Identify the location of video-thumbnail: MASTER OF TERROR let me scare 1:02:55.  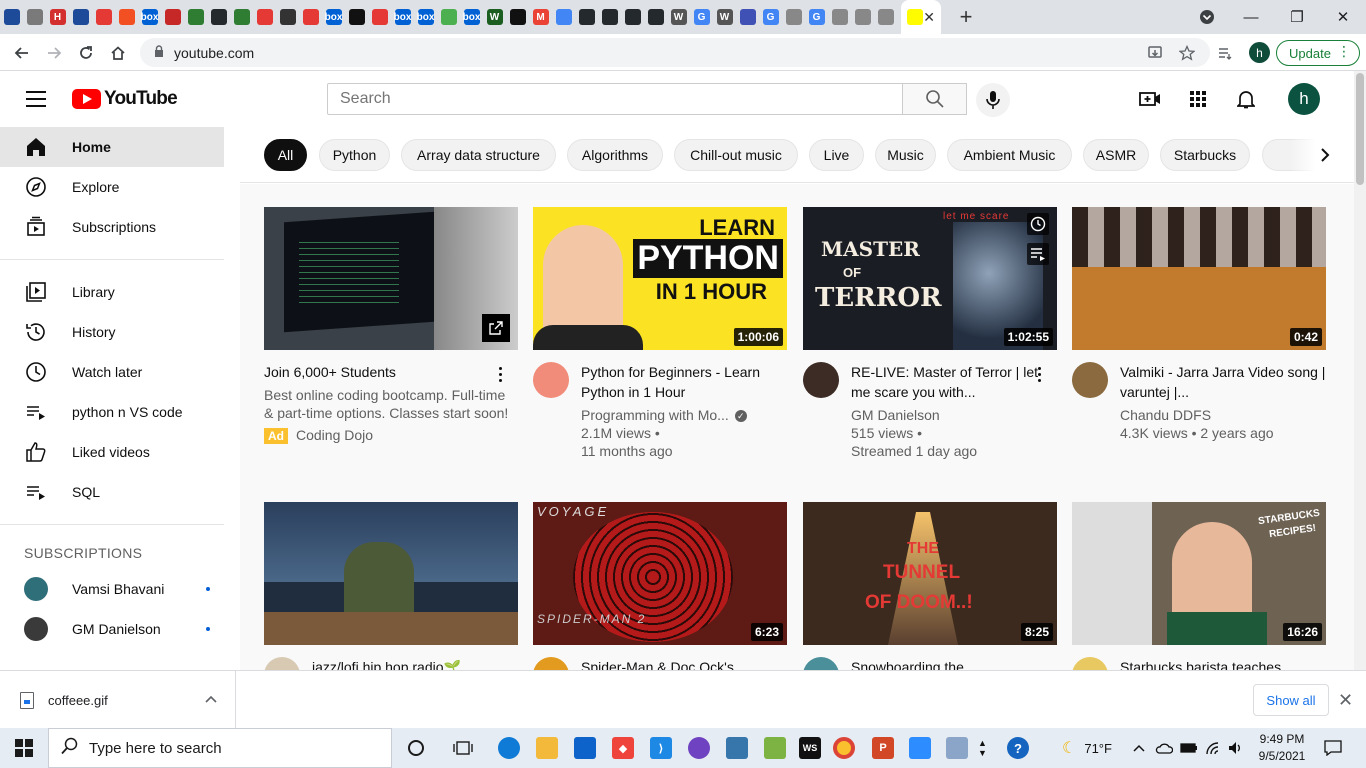
(930, 278).